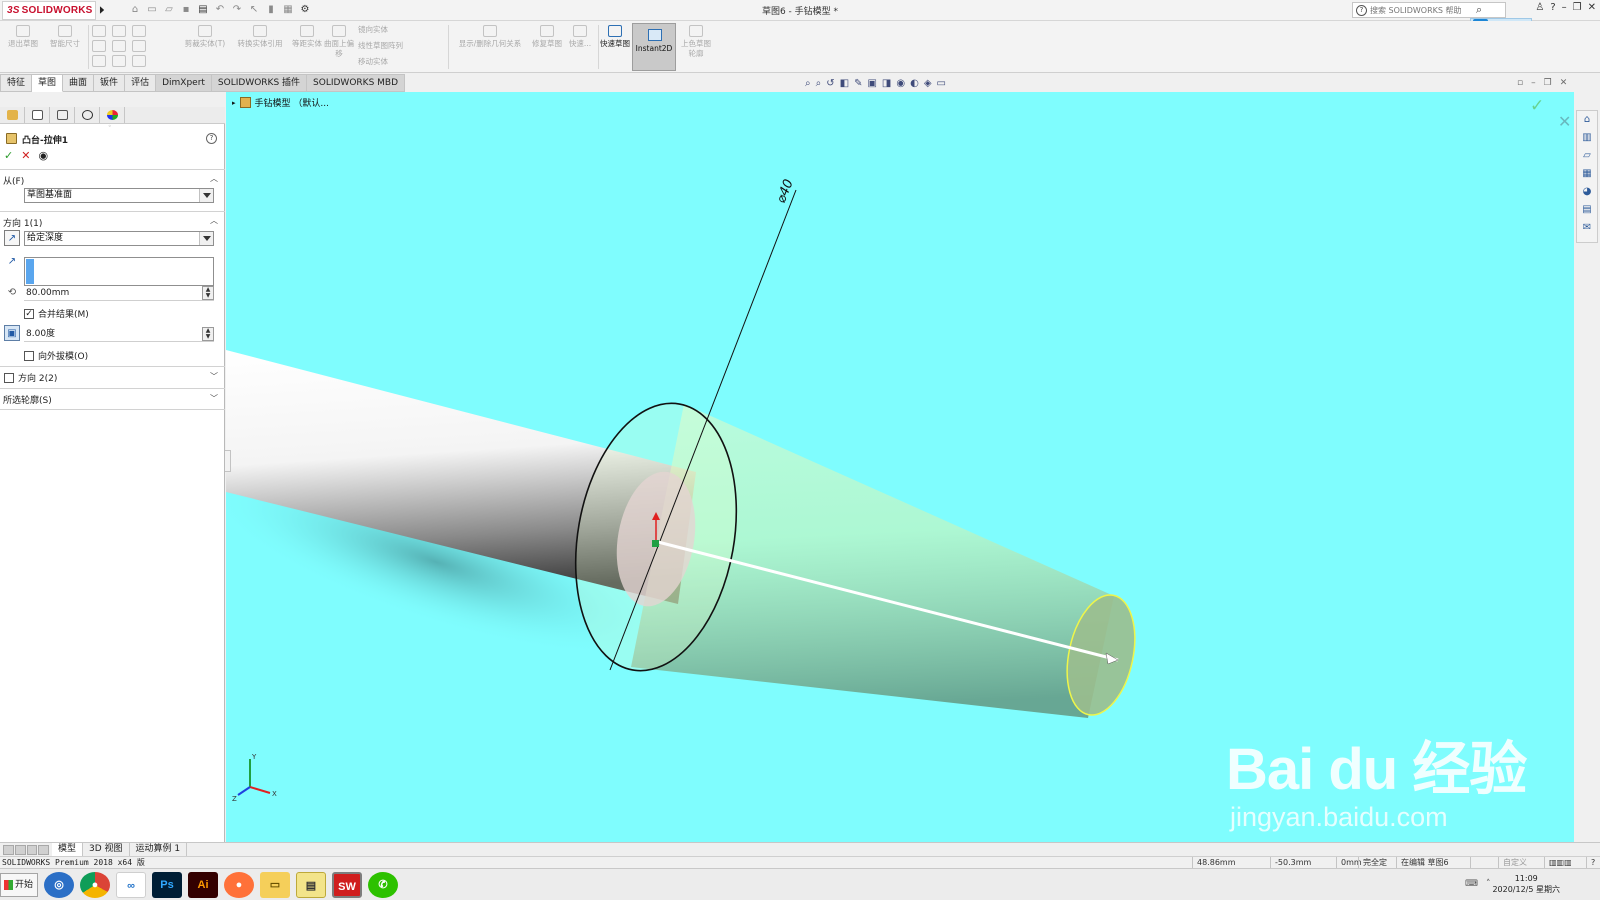 This screenshot has height=900, width=1600. What do you see at coordinates (490, 37) in the screenshot?
I see `display-relations-button: 显示/删除几何关系` at bounding box center [490, 37].